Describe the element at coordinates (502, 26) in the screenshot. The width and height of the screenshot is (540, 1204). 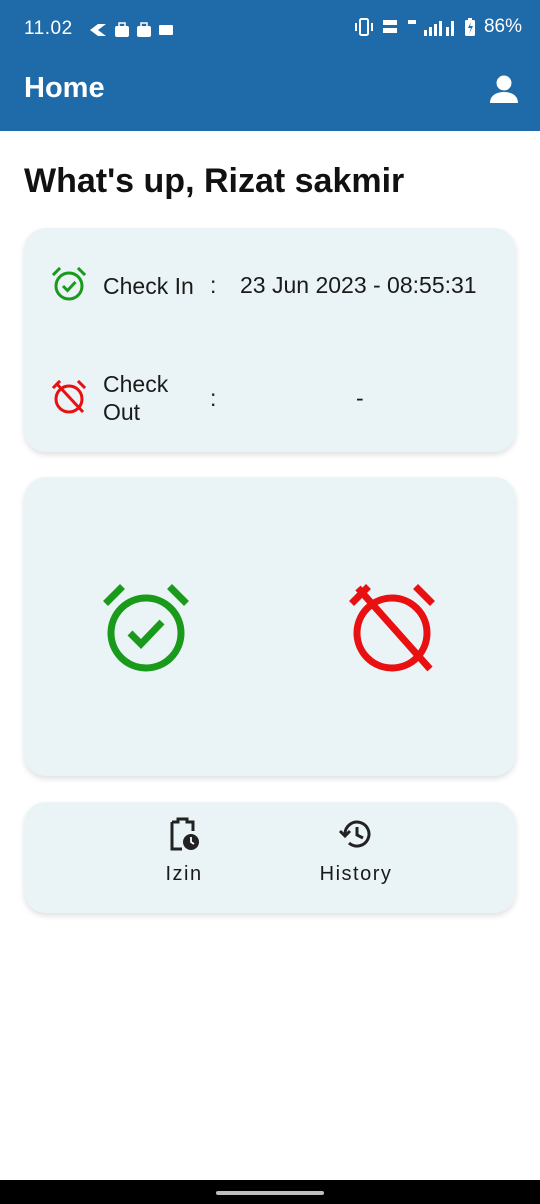
I see `battery-percent: 86%` at that location.